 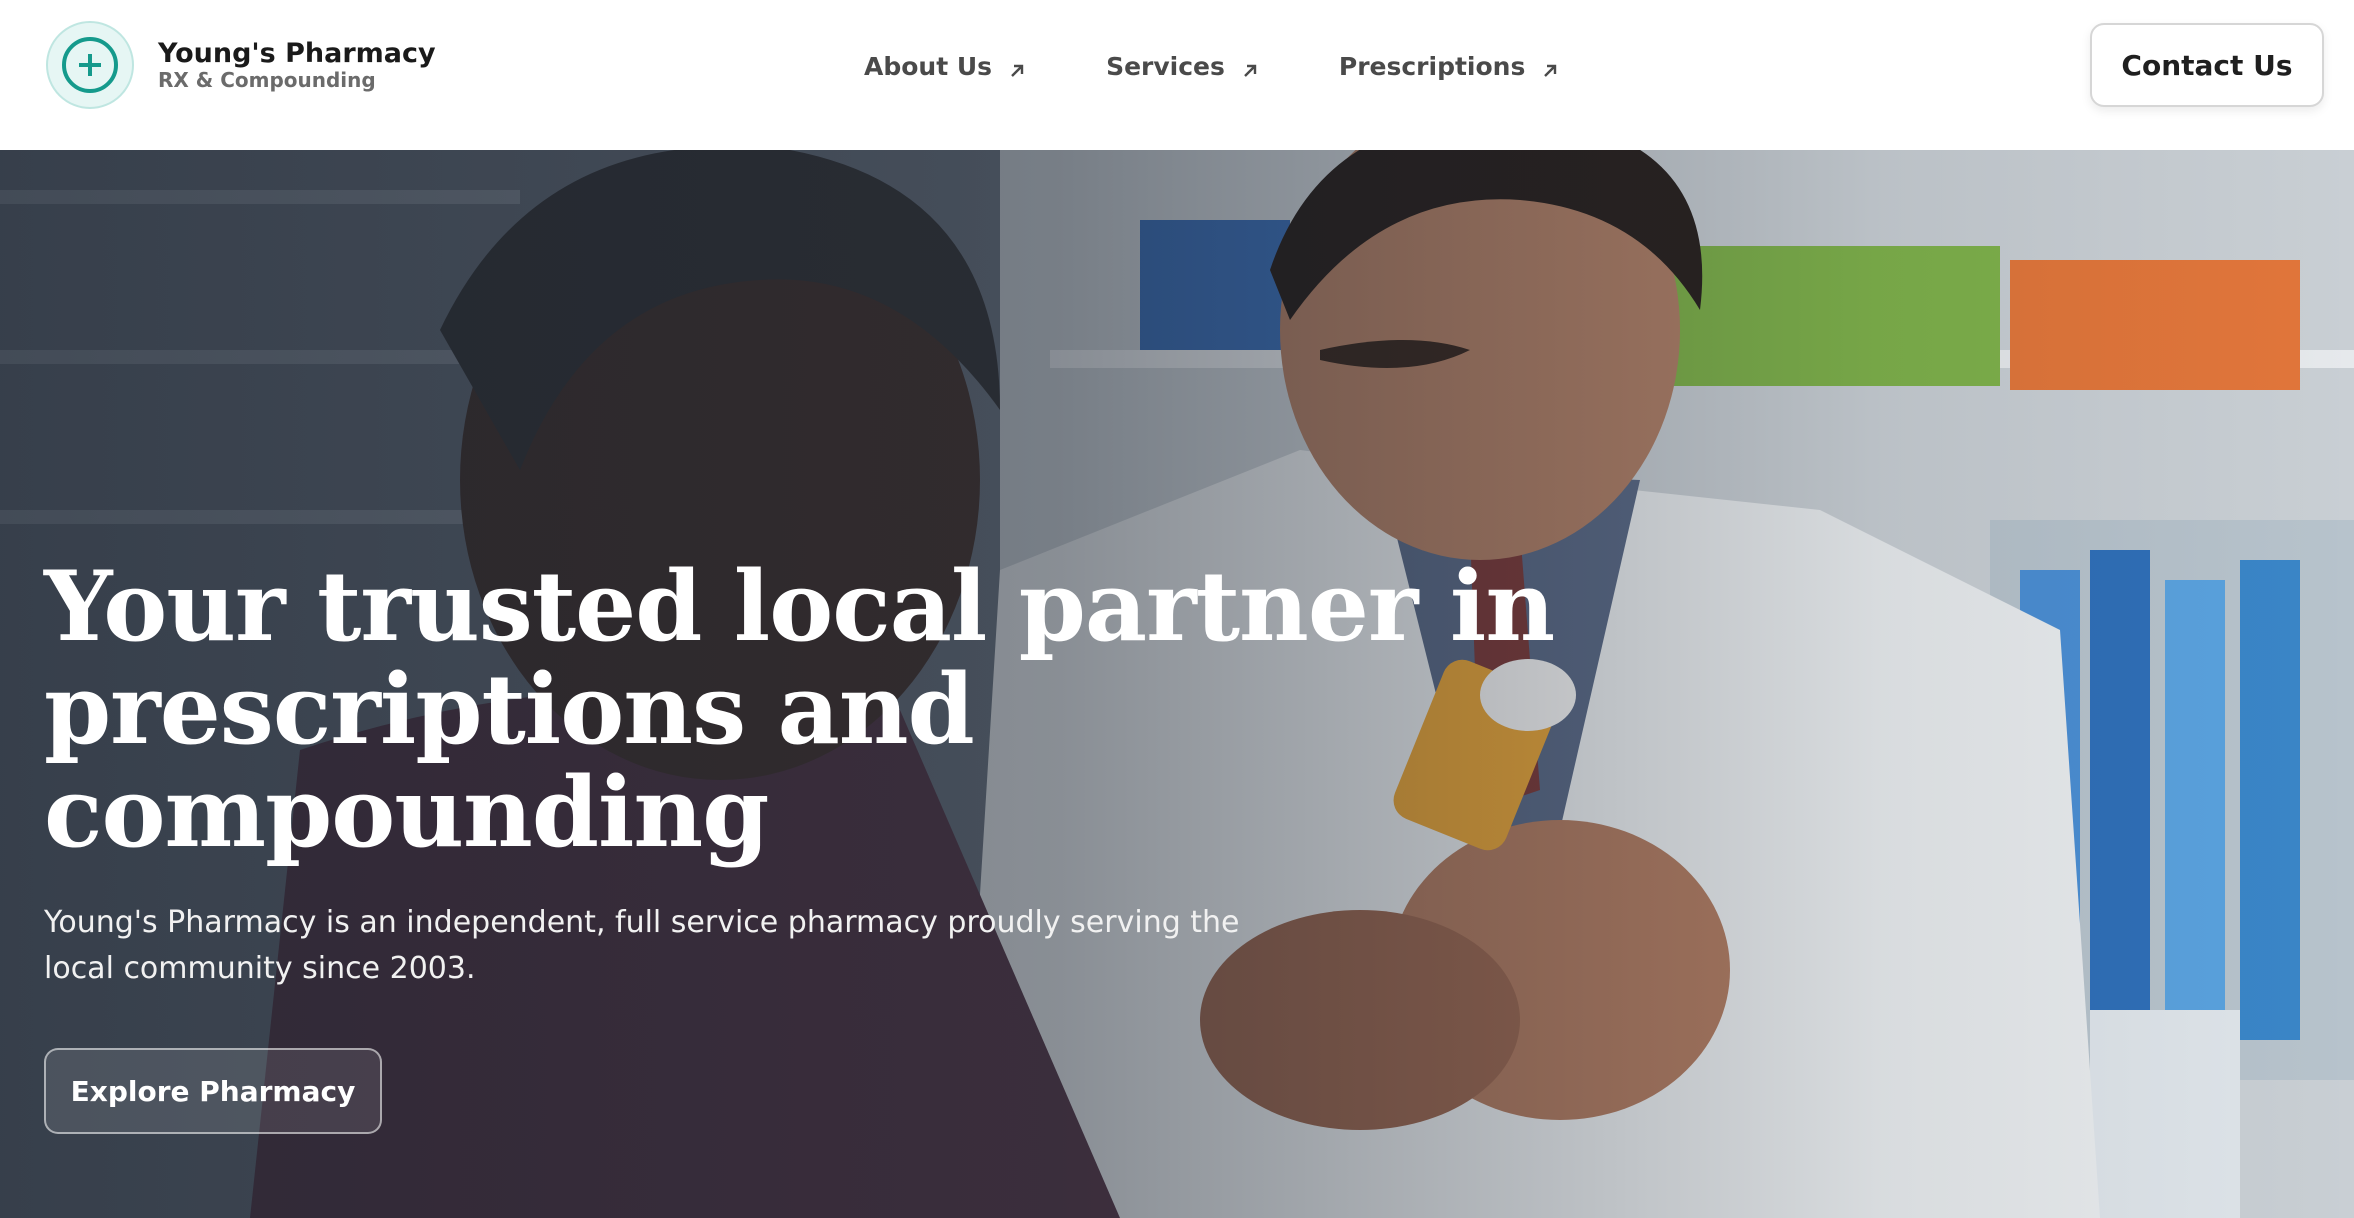 I want to click on nav-link-about-us: About Us, so click(x=945, y=66).